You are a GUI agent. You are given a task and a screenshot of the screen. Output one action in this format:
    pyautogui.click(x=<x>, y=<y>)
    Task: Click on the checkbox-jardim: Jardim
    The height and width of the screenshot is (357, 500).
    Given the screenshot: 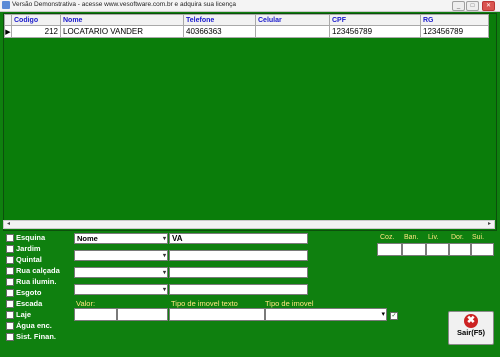 What is the action you would take?
    pyautogui.click(x=23, y=249)
    